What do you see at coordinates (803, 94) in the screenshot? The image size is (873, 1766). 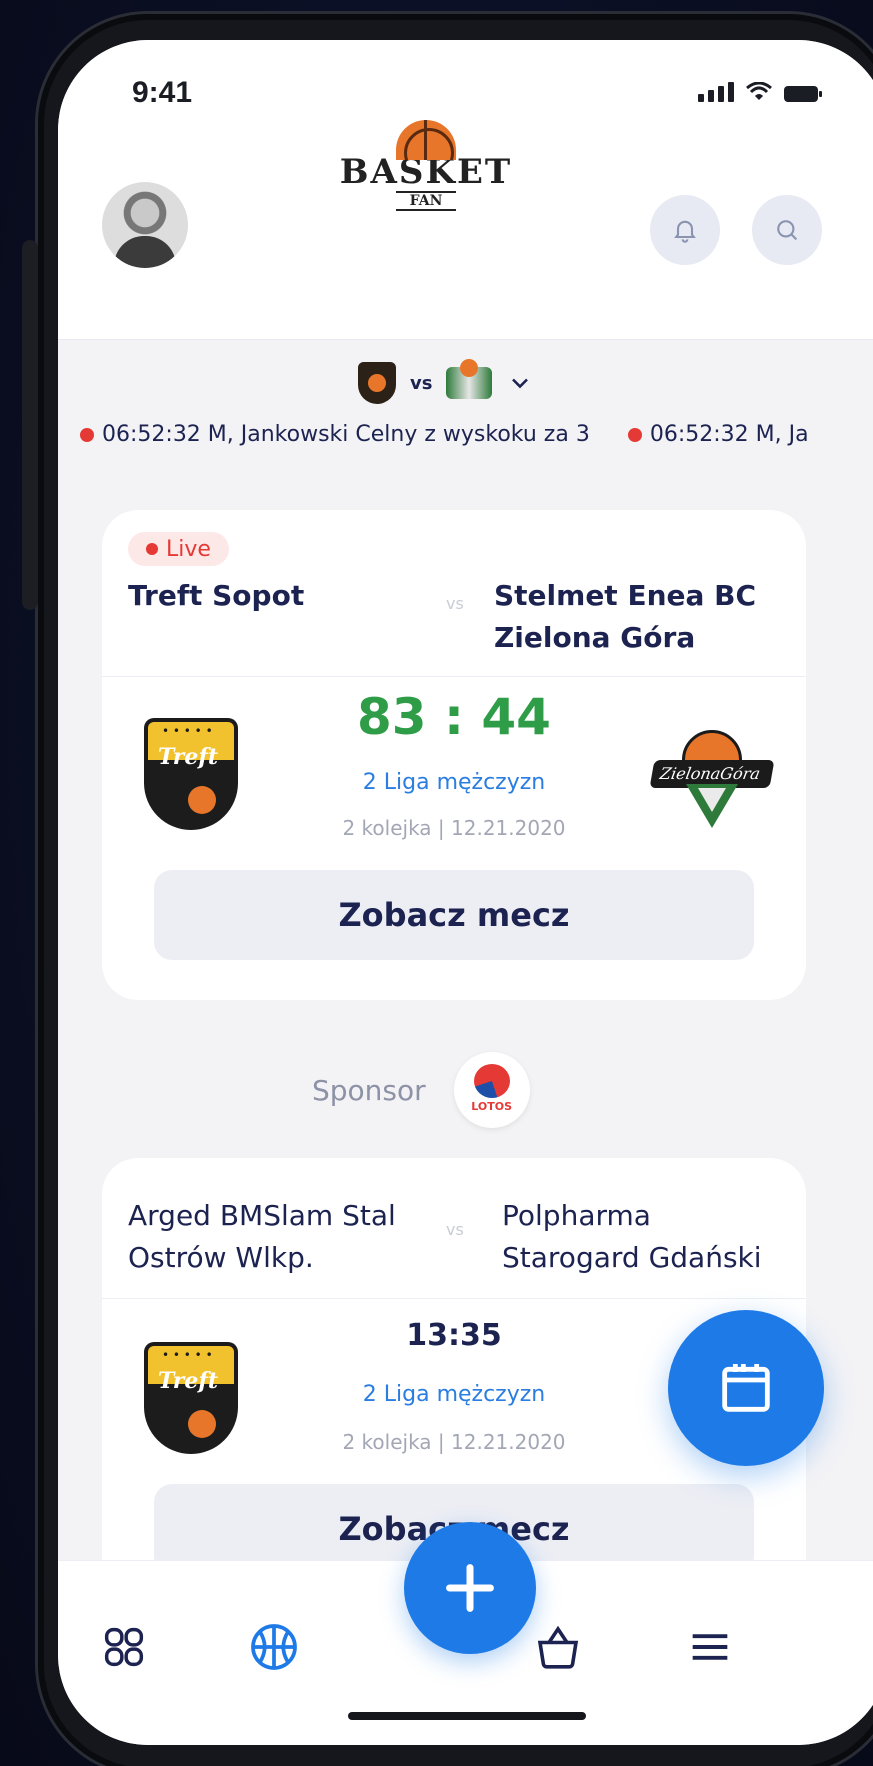 I see `battery-icon` at bounding box center [803, 94].